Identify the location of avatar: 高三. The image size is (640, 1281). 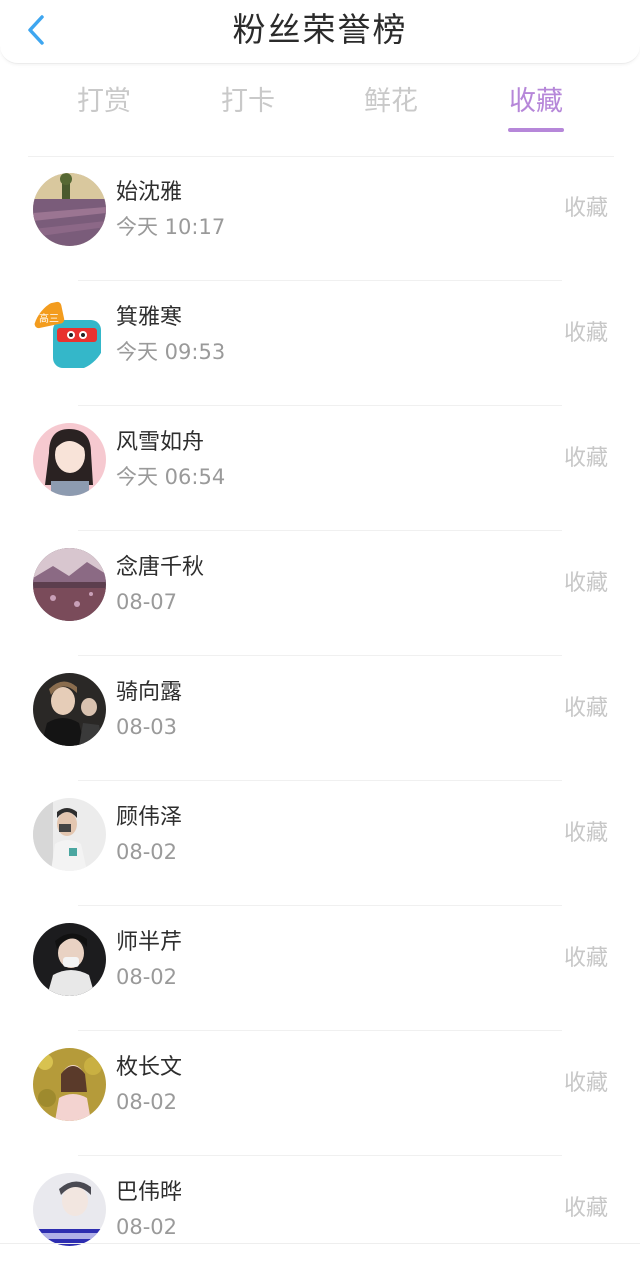
(69, 334).